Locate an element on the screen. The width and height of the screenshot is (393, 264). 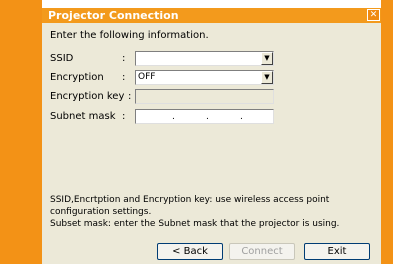
instruction-text: Enter the following information. is located at coordinates (129, 35).